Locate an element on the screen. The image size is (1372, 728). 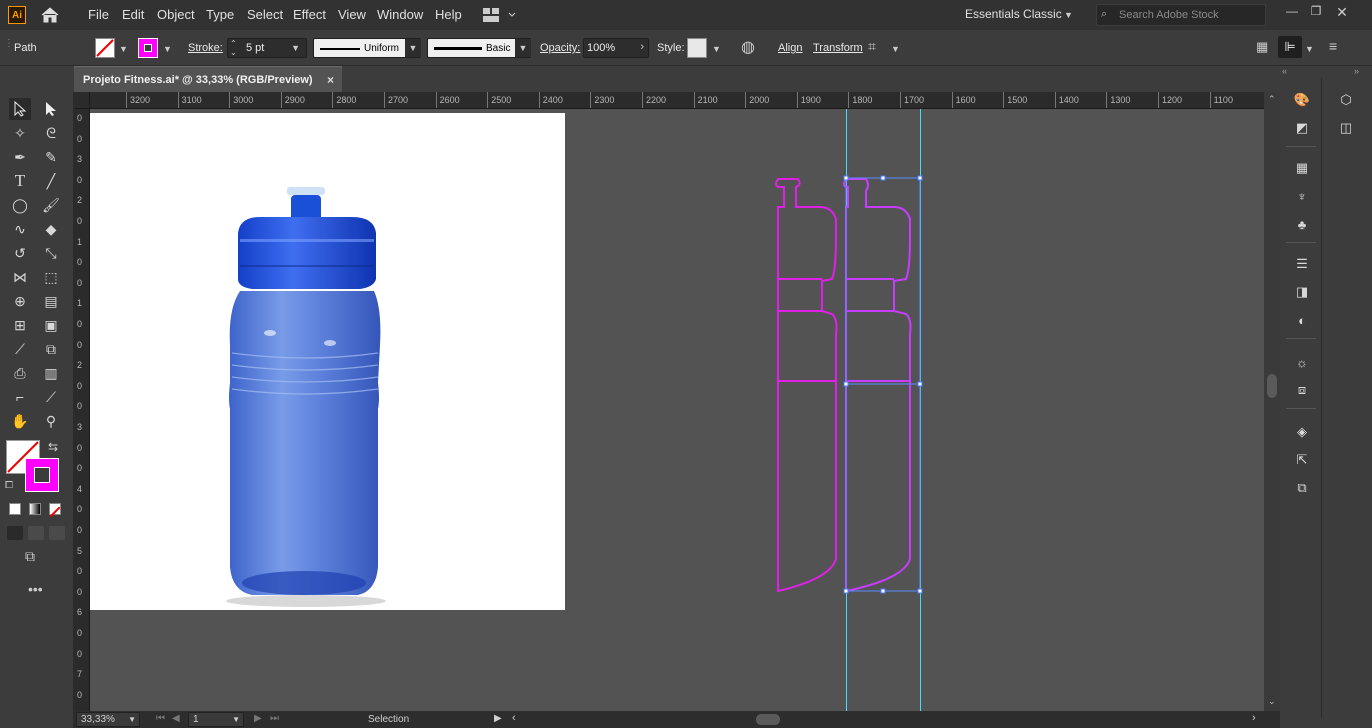
workspace-switcher: Essentials Classic is located at coordinates (1013, 14).